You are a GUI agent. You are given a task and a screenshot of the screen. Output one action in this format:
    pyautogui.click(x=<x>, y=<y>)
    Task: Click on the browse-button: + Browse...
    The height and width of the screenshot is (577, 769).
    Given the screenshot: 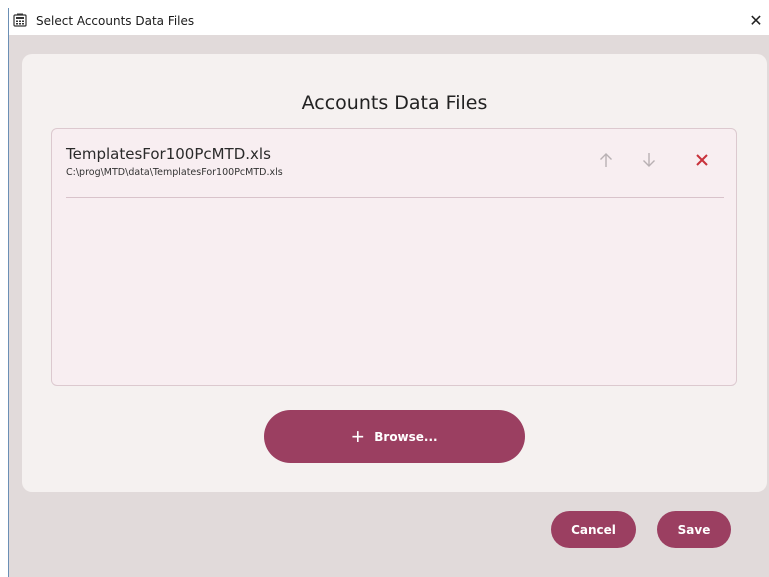 What is the action you would take?
    pyautogui.click(x=394, y=436)
    